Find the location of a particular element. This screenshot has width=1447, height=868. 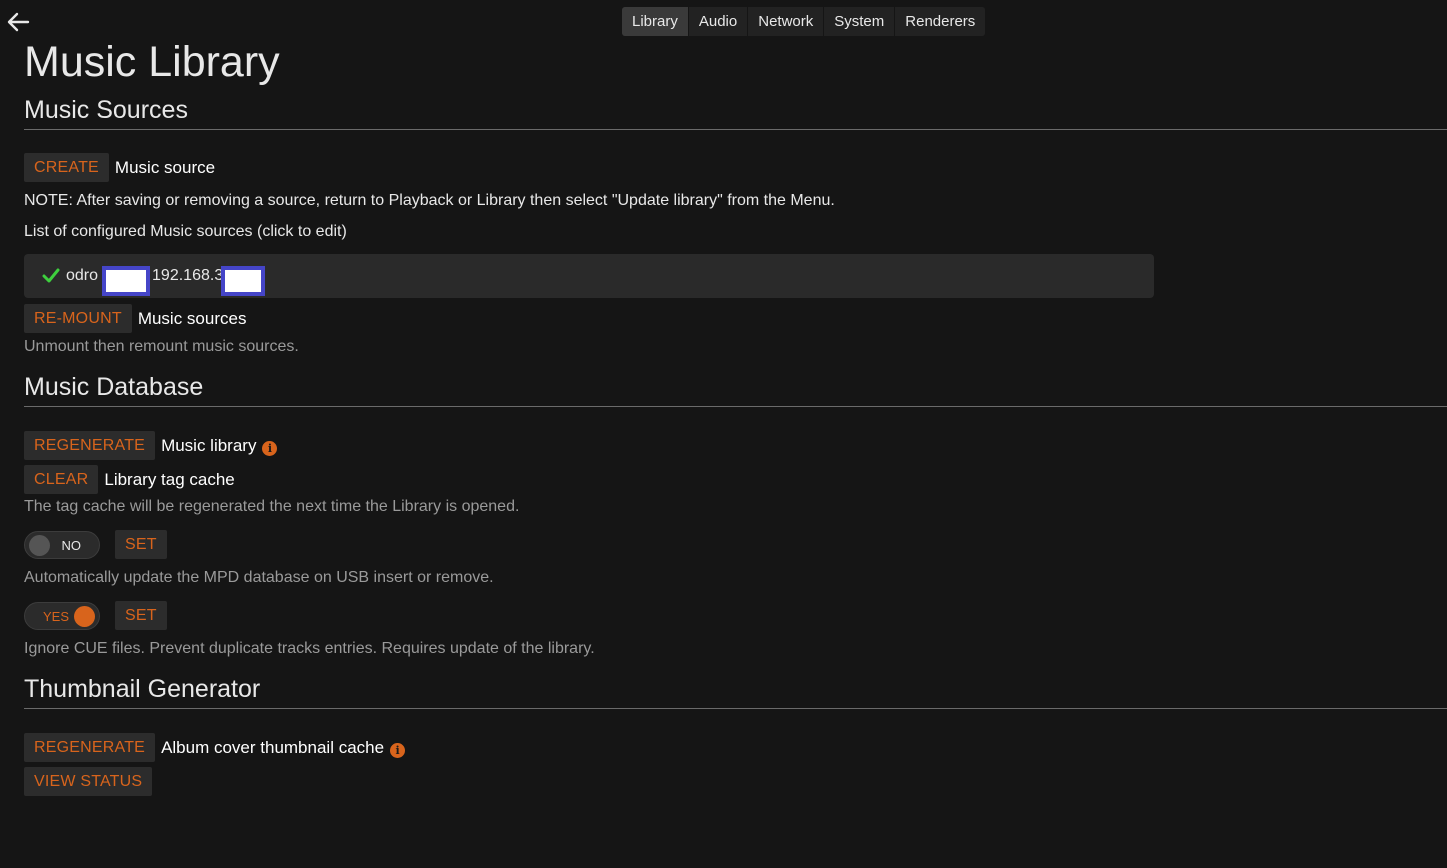

create-button: CREATE is located at coordinates (66, 167).